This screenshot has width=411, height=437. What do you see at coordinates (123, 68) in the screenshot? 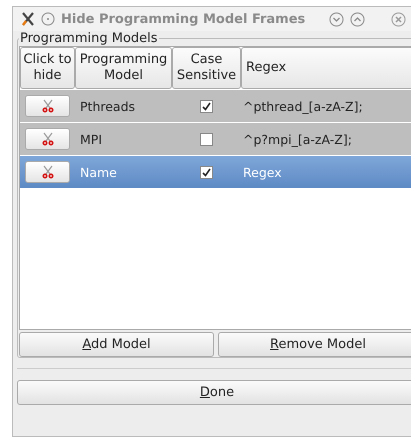
I see `column-header: Programming Model` at bounding box center [123, 68].